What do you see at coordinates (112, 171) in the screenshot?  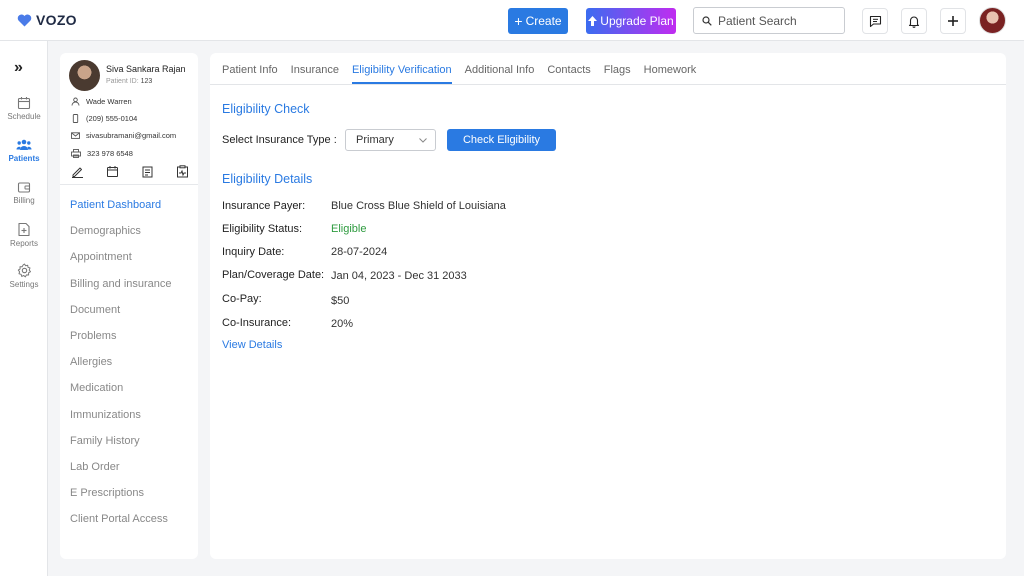 I see `calendar-icon` at bounding box center [112, 171].